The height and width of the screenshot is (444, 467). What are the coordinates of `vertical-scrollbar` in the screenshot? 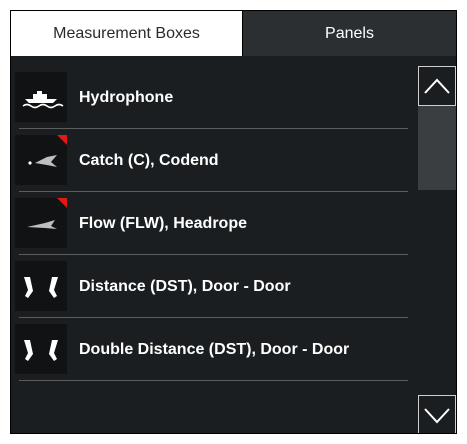 It's located at (437, 249).